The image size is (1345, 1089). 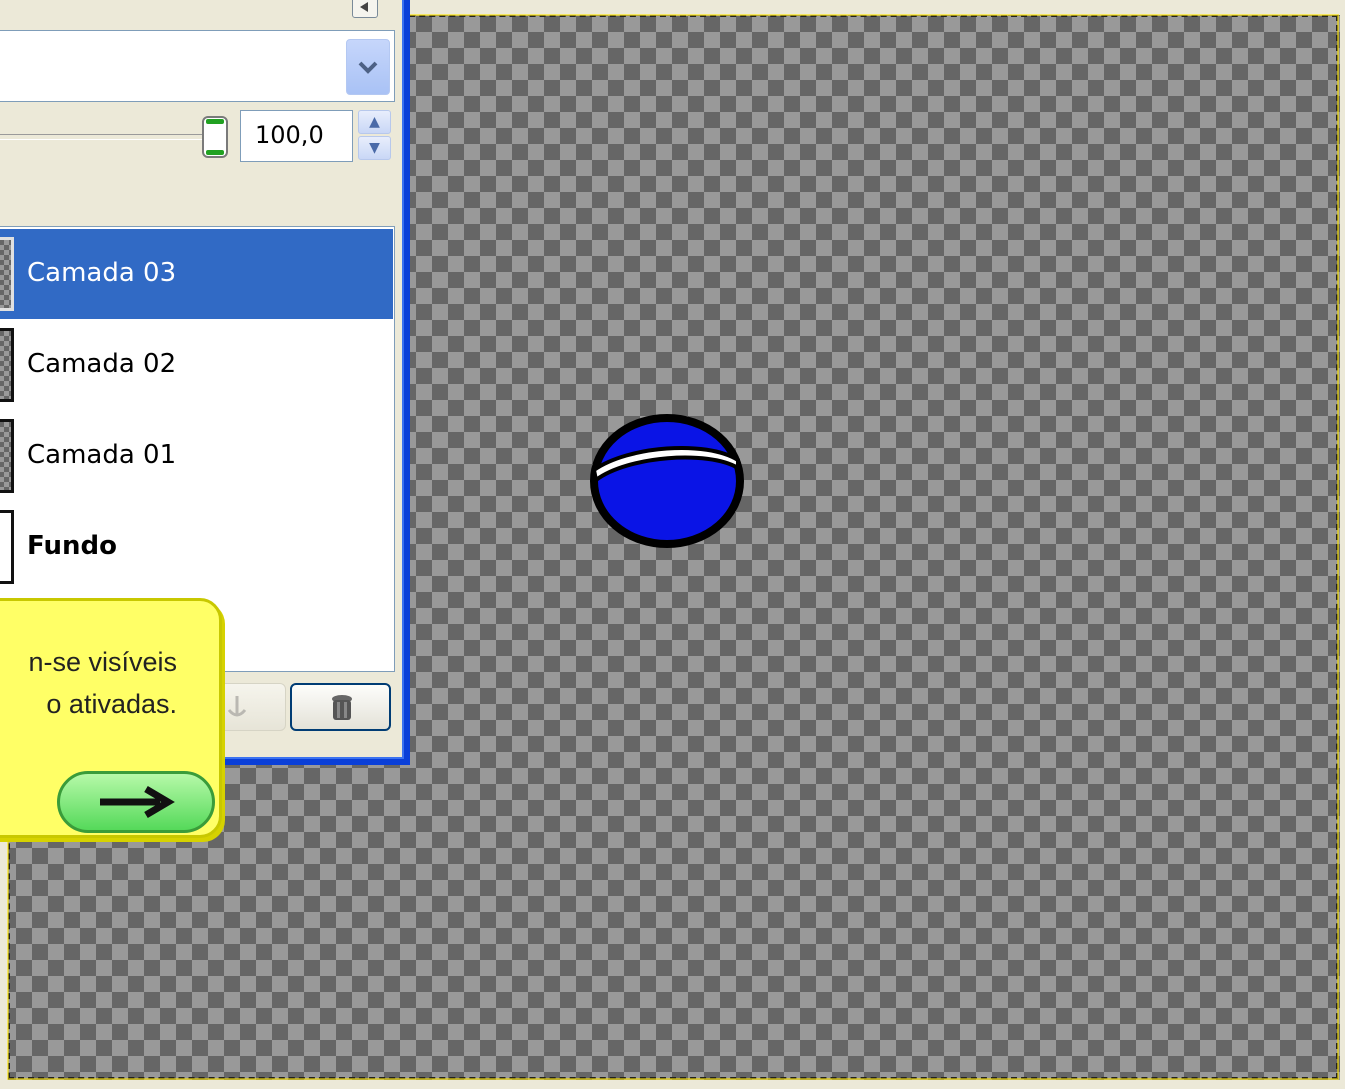 I want to click on tooltip-text: n-se visíveis o ativadas., so click(x=101, y=683).